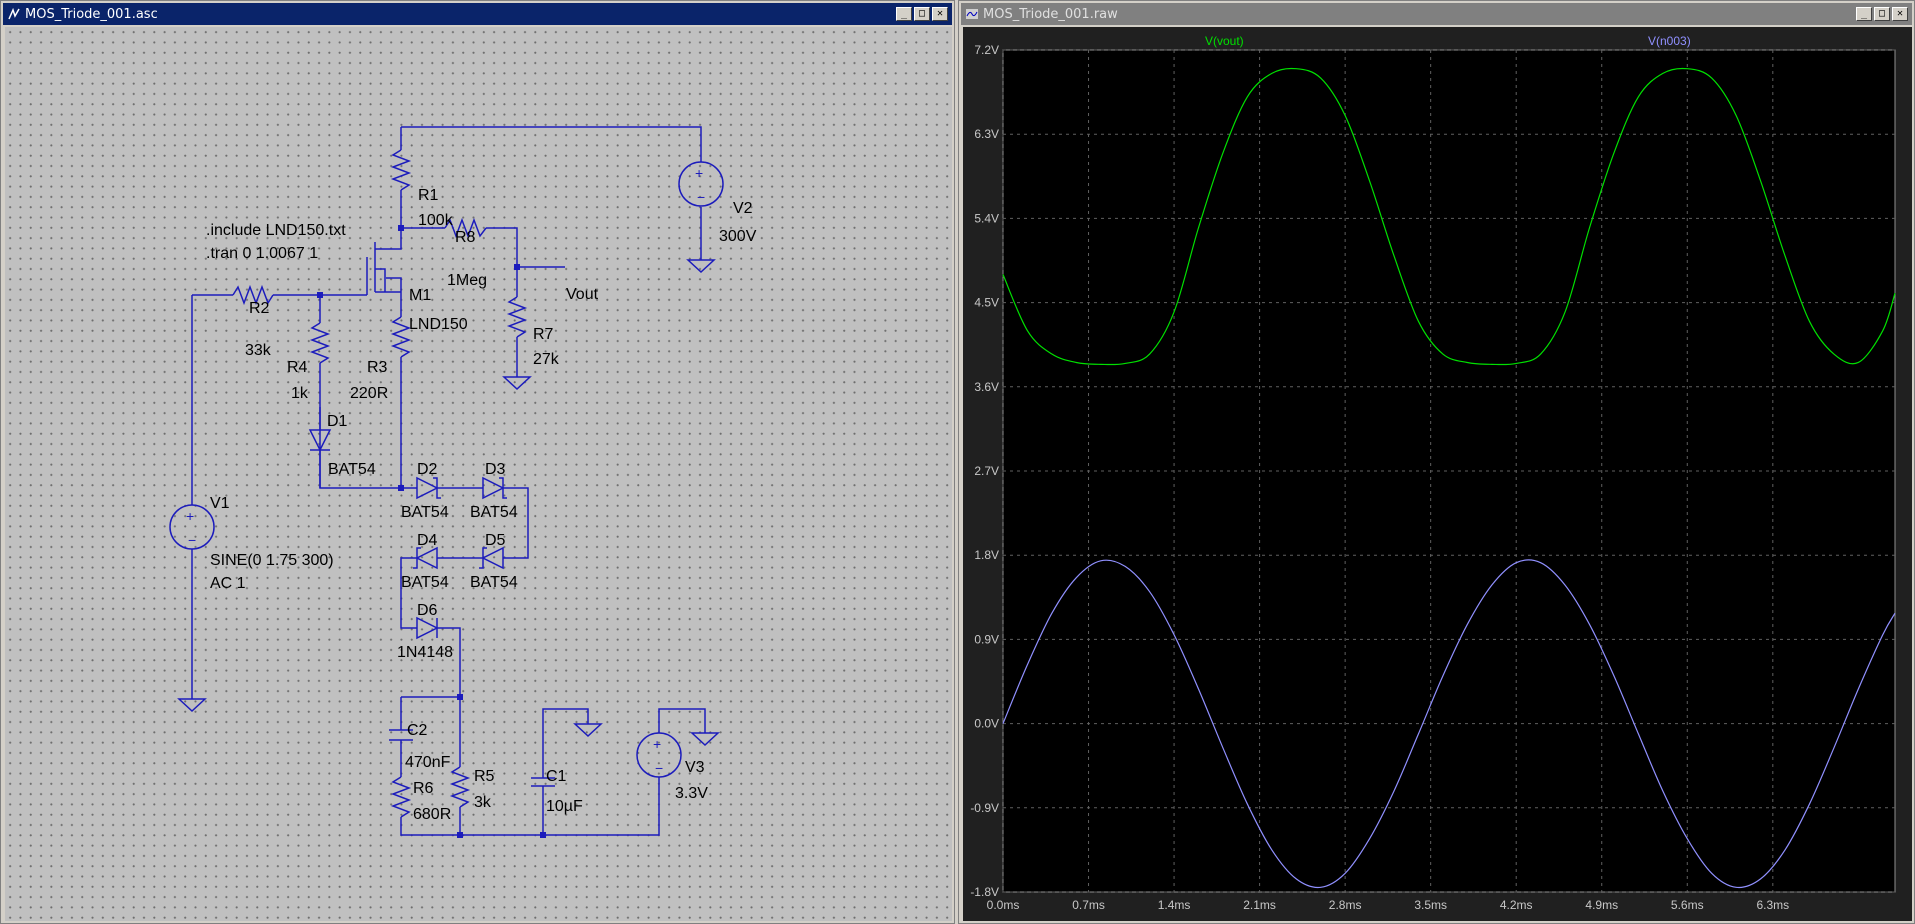 The image size is (1915, 924). Describe the element at coordinates (904, 14) in the screenshot. I see `schematic-minimize-button: _` at that location.